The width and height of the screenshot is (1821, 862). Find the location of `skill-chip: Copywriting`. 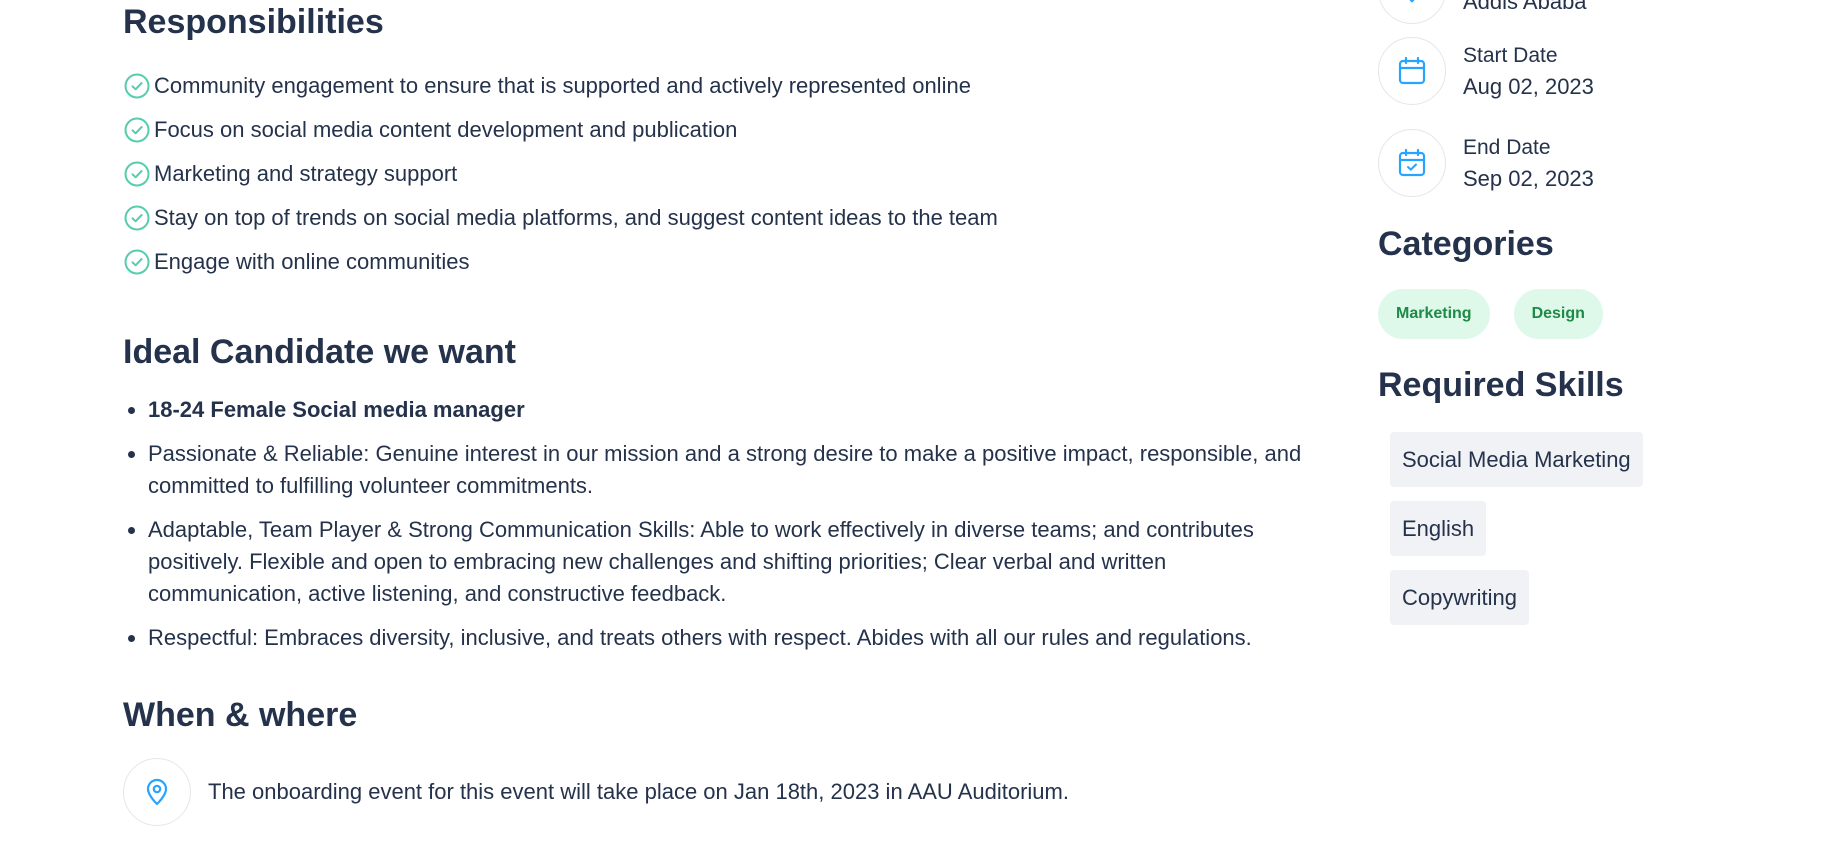

skill-chip: Copywriting is located at coordinates (1459, 597).